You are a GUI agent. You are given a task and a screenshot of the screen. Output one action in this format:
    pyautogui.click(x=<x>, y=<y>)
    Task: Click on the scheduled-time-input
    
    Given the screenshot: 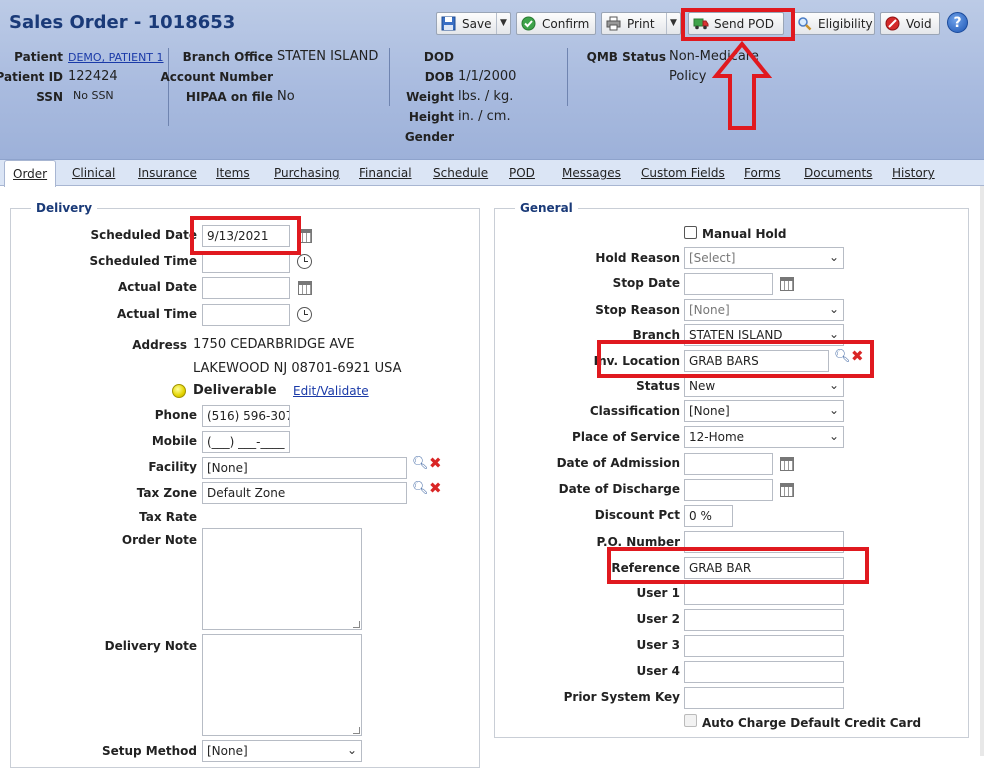 What is the action you would take?
    pyautogui.click(x=246, y=262)
    